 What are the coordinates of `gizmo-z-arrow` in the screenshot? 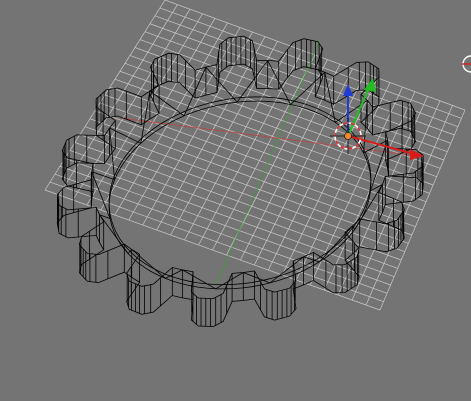 It's located at (348, 90).